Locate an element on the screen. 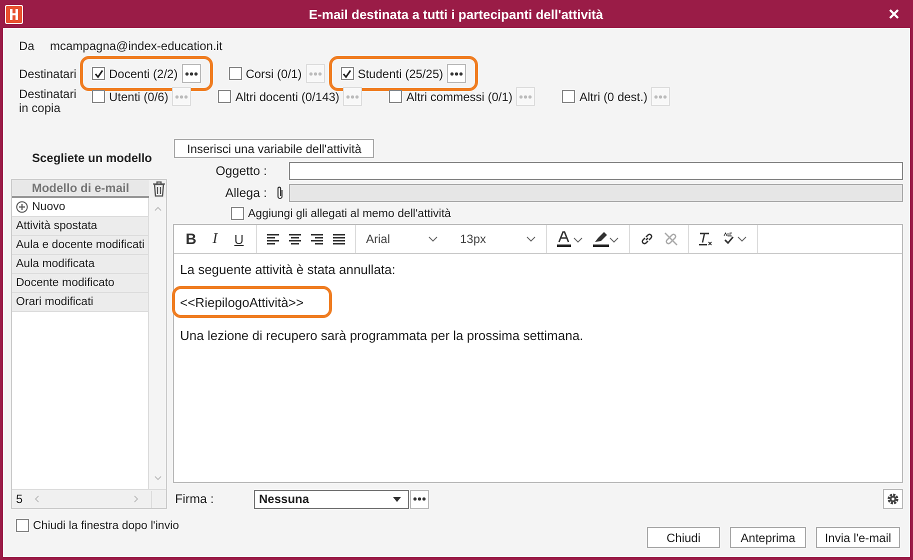  body-paragraph: La seguente attività è stata annullata: is located at coordinates (288, 269).